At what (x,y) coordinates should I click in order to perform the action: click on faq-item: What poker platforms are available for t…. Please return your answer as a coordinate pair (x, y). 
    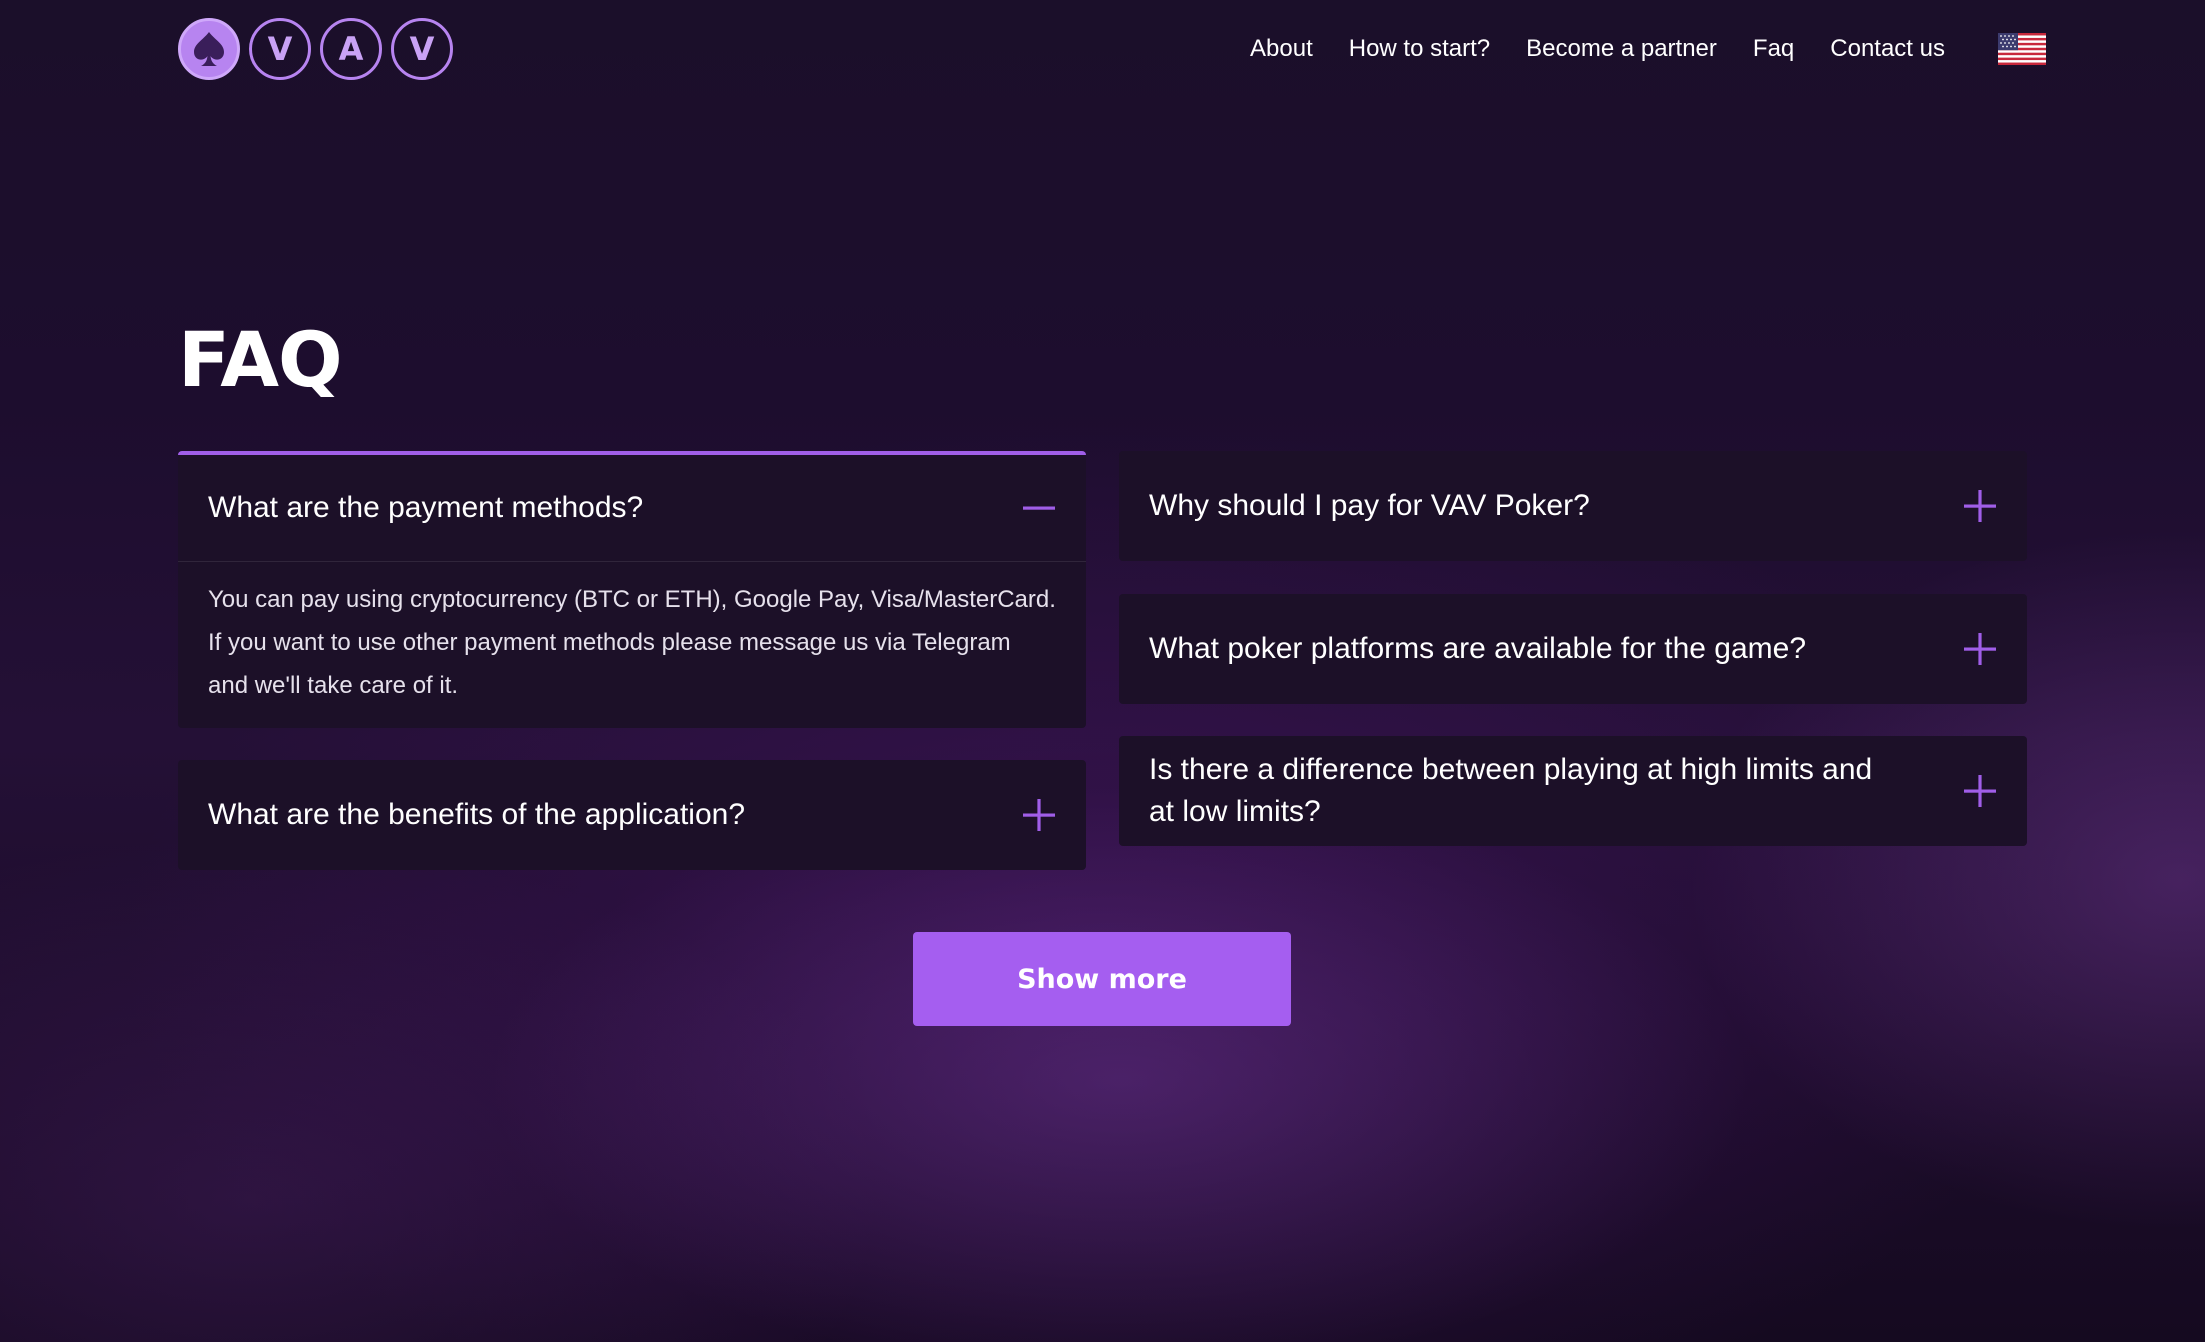
    Looking at the image, I should click on (1573, 649).